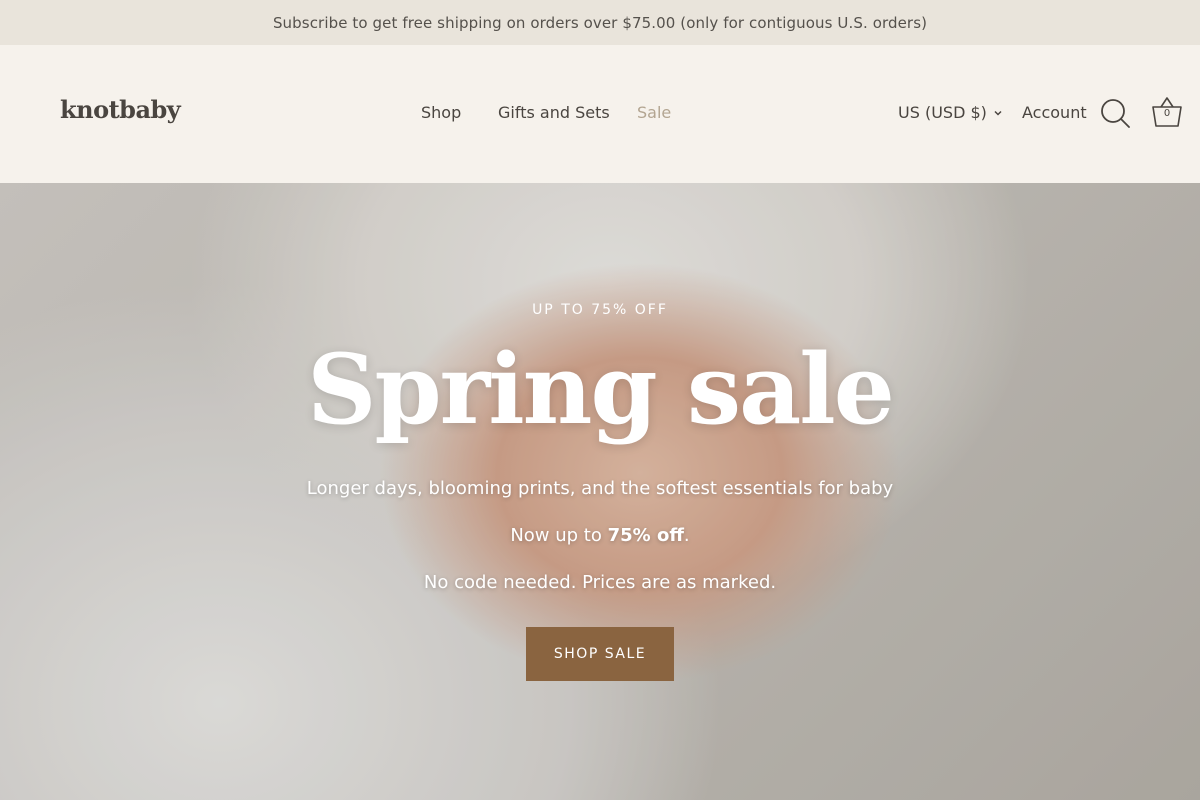 This screenshot has height=800, width=1200. What do you see at coordinates (600, 654) in the screenshot?
I see `shop-sale-button: SHOP SALE` at bounding box center [600, 654].